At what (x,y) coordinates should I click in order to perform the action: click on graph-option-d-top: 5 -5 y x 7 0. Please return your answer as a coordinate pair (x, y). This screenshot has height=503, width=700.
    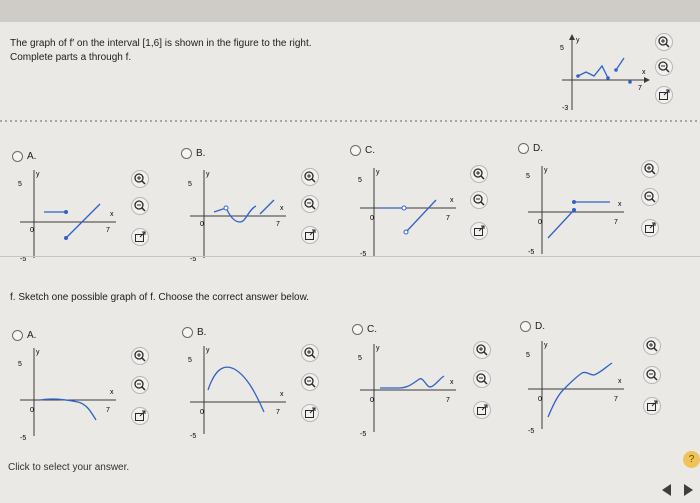
    Looking at the image, I should click on (575, 211).